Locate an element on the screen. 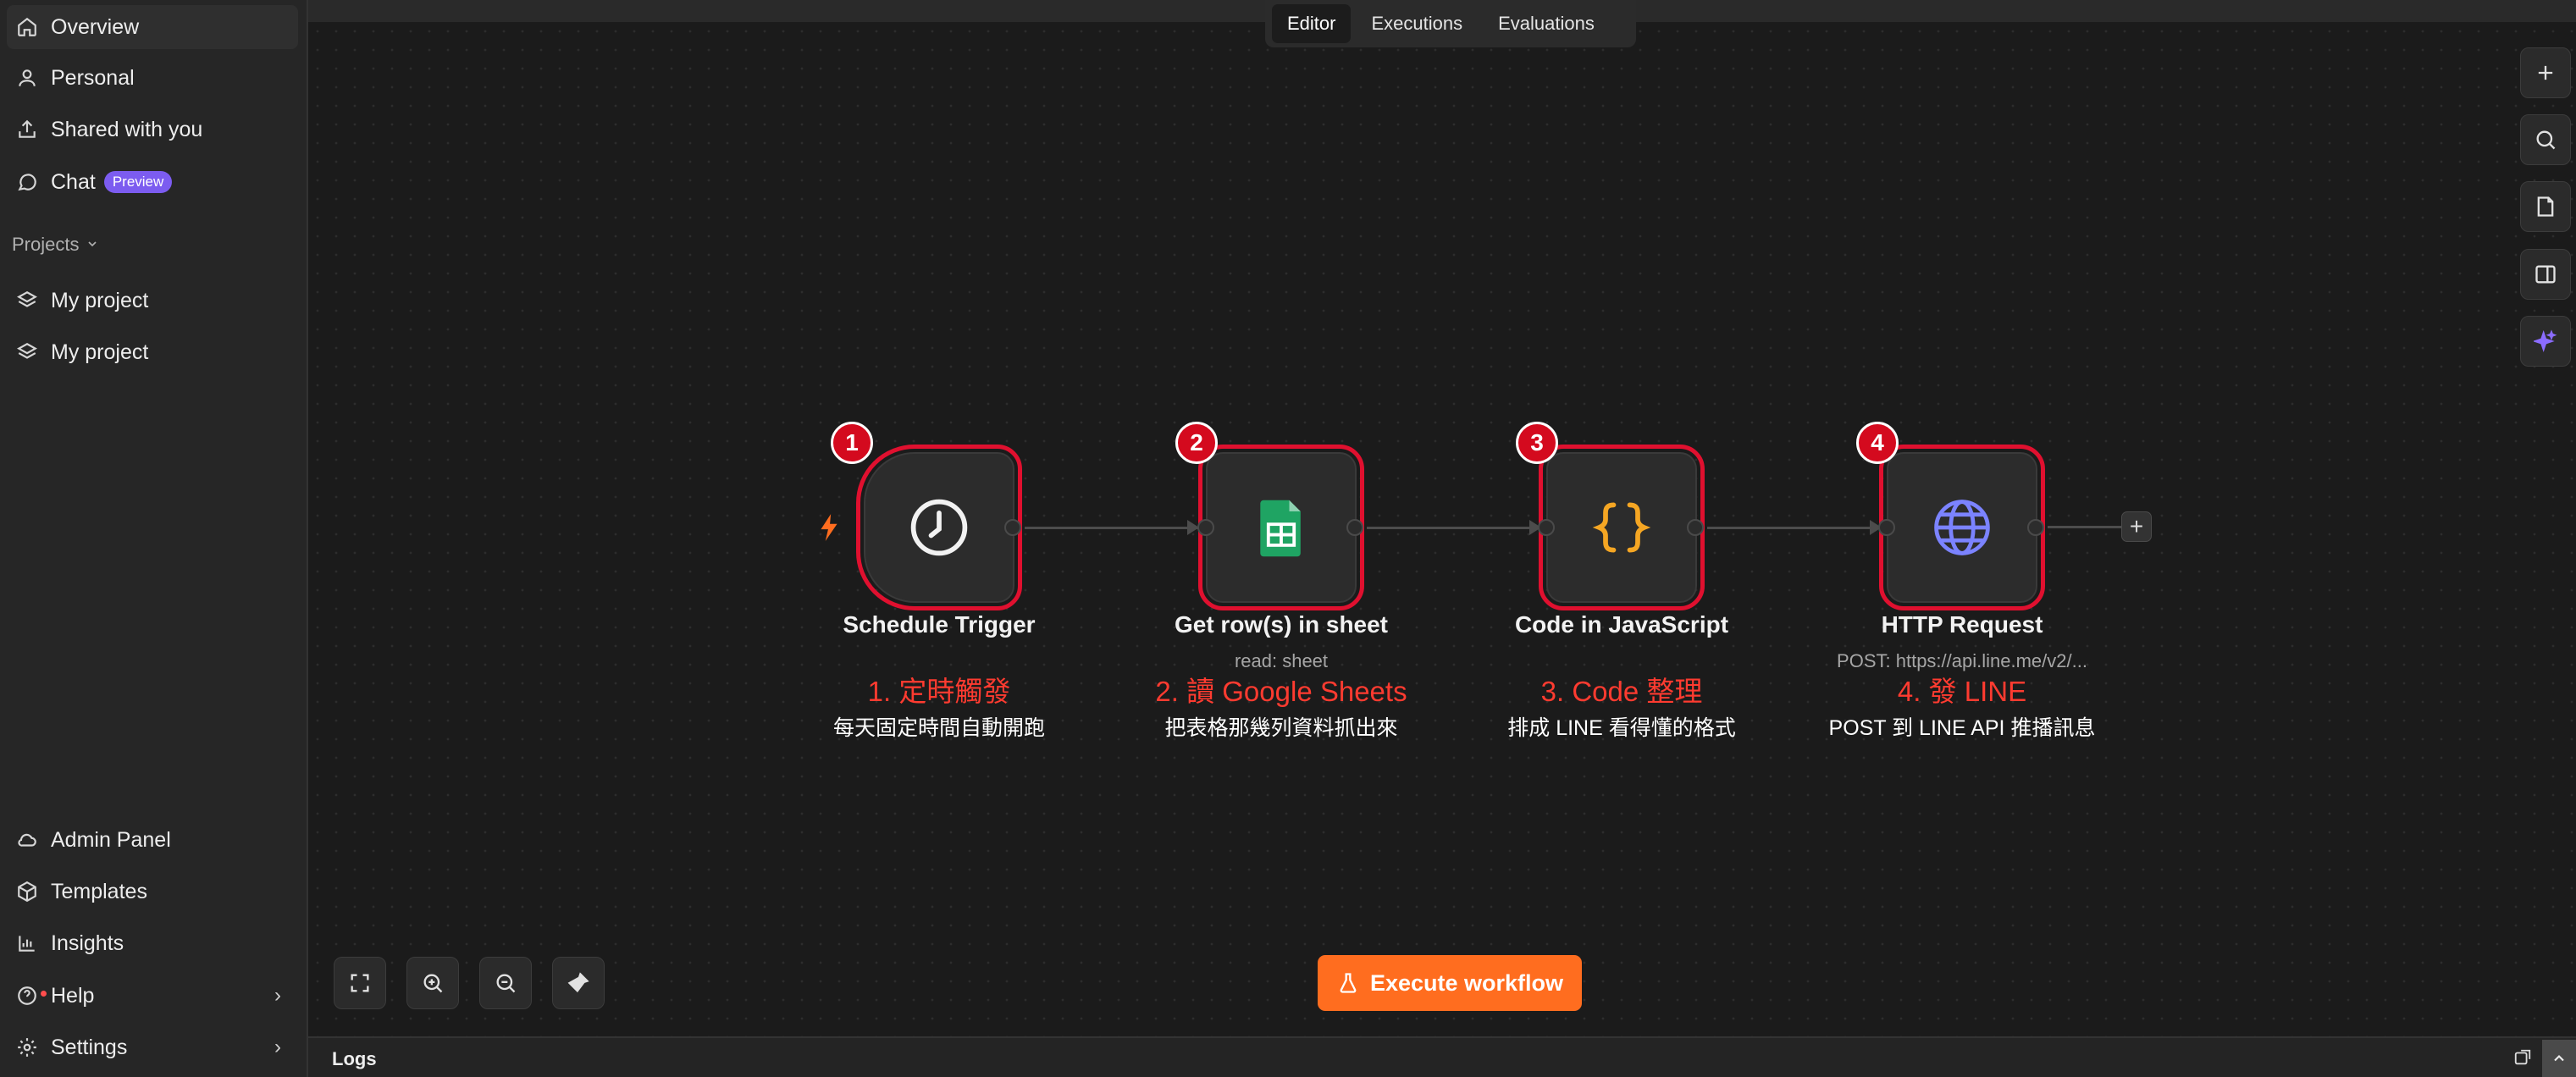 The width and height of the screenshot is (2576, 1077). toggle-panel-button is located at coordinates (2545, 274).